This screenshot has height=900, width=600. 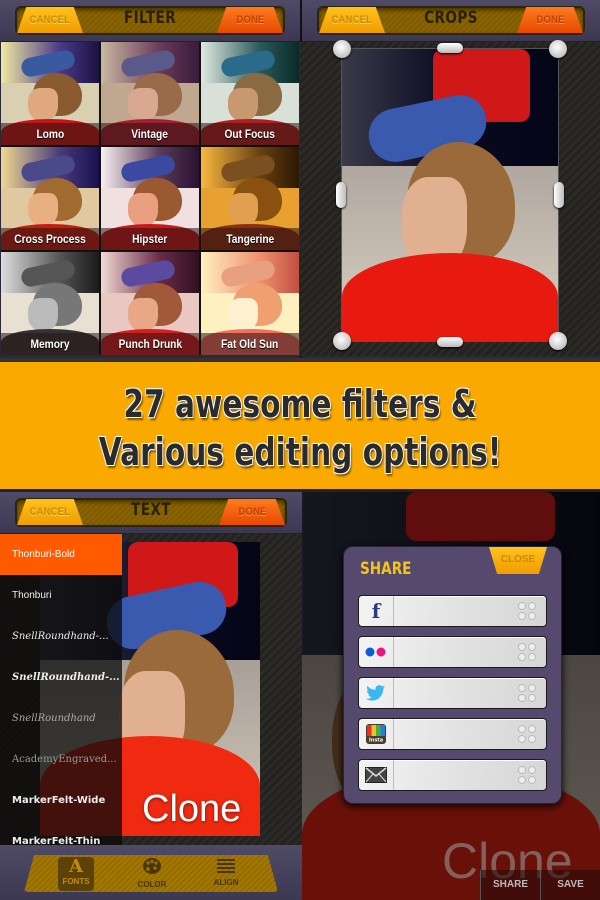 I want to click on font-item: Thonburi, so click(x=61, y=595).